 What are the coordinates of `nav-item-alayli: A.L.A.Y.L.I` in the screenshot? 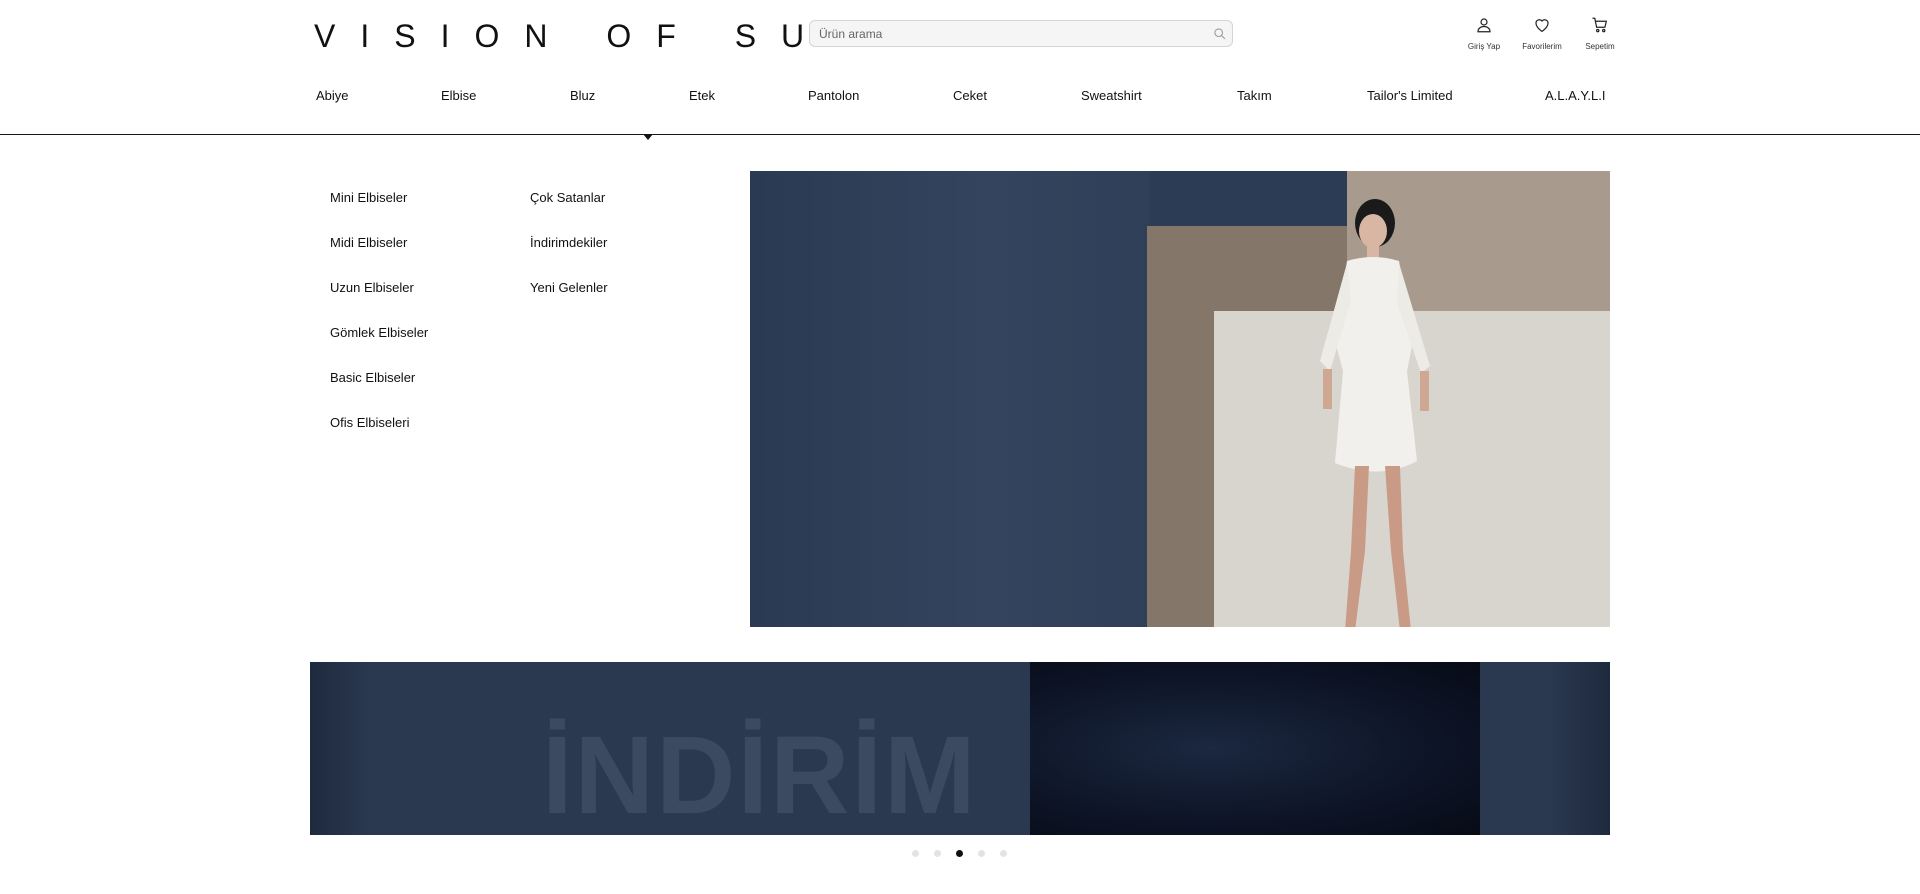 It's located at (1575, 95).